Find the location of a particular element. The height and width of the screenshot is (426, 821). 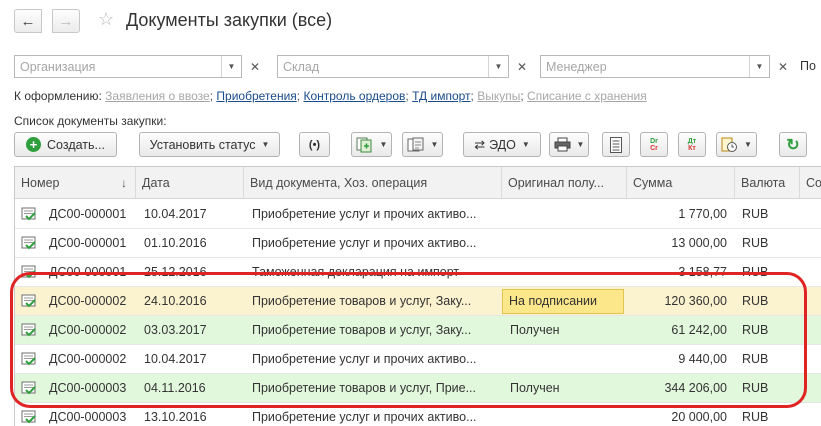

edo-exchange-icon: ⇄ is located at coordinates (480, 144).